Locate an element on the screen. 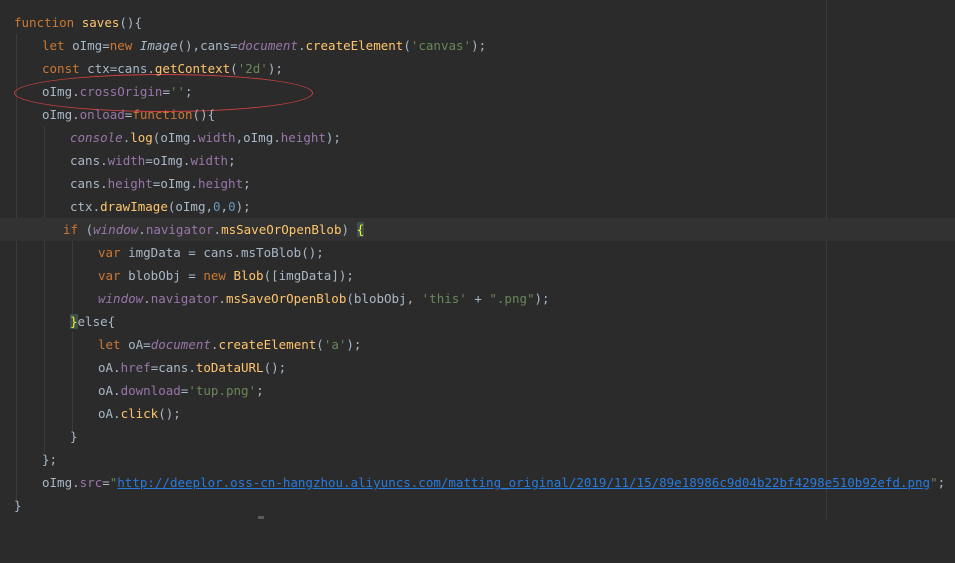 This screenshot has width=955, height=563. code-line: const ctx=cans.getContext('2d'); is located at coordinates (477, 68).